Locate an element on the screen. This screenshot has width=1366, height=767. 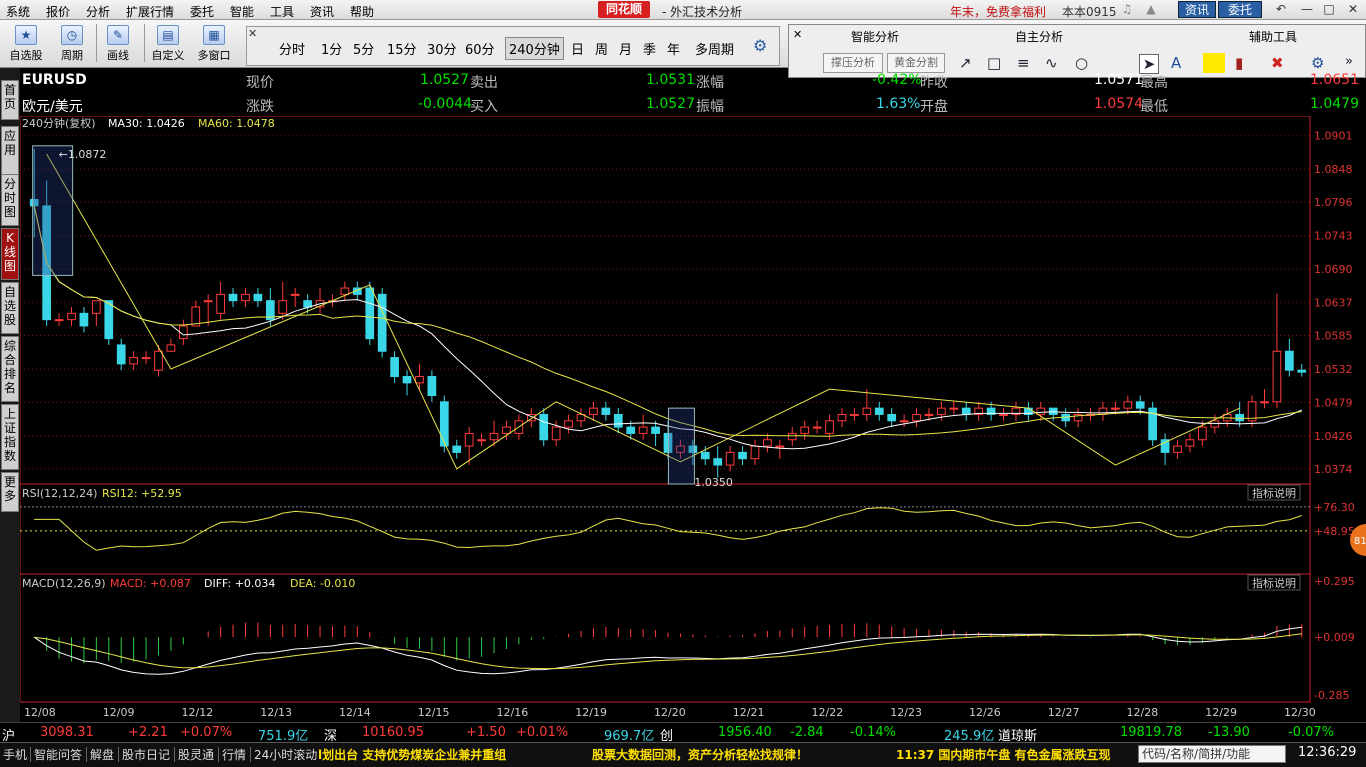
period-day: 日 is located at coordinates (577, 48).